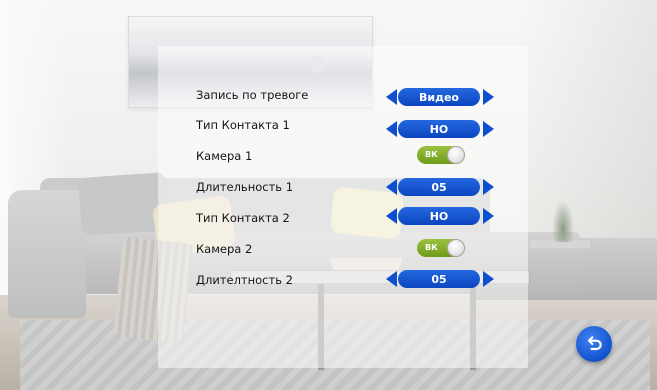  I want to click on alarm-recording-selector: Видео, so click(440, 97).